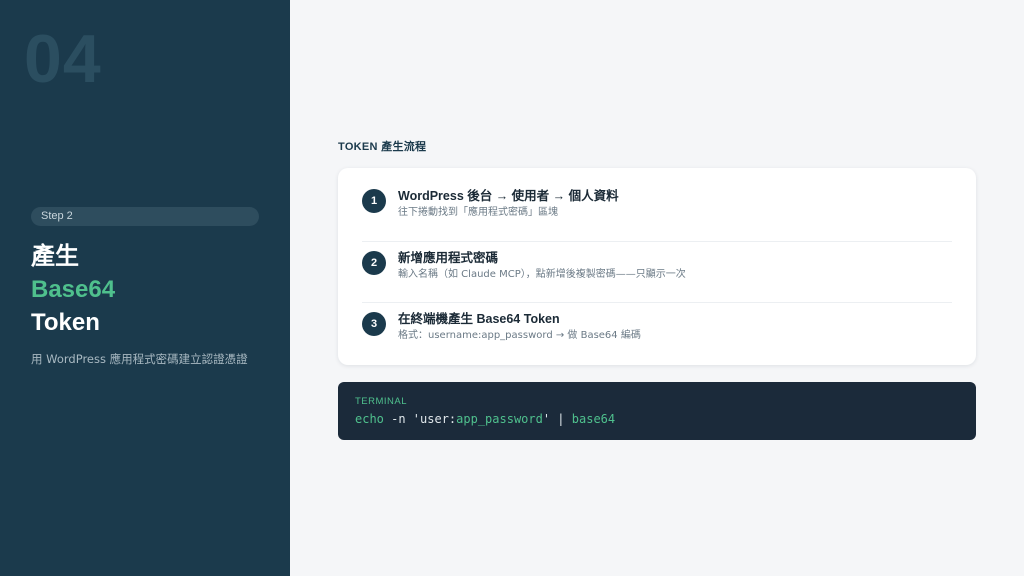  Describe the element at coordinates (369, 419) in the screenshot. I see `cmd-echo: echo` at that location.